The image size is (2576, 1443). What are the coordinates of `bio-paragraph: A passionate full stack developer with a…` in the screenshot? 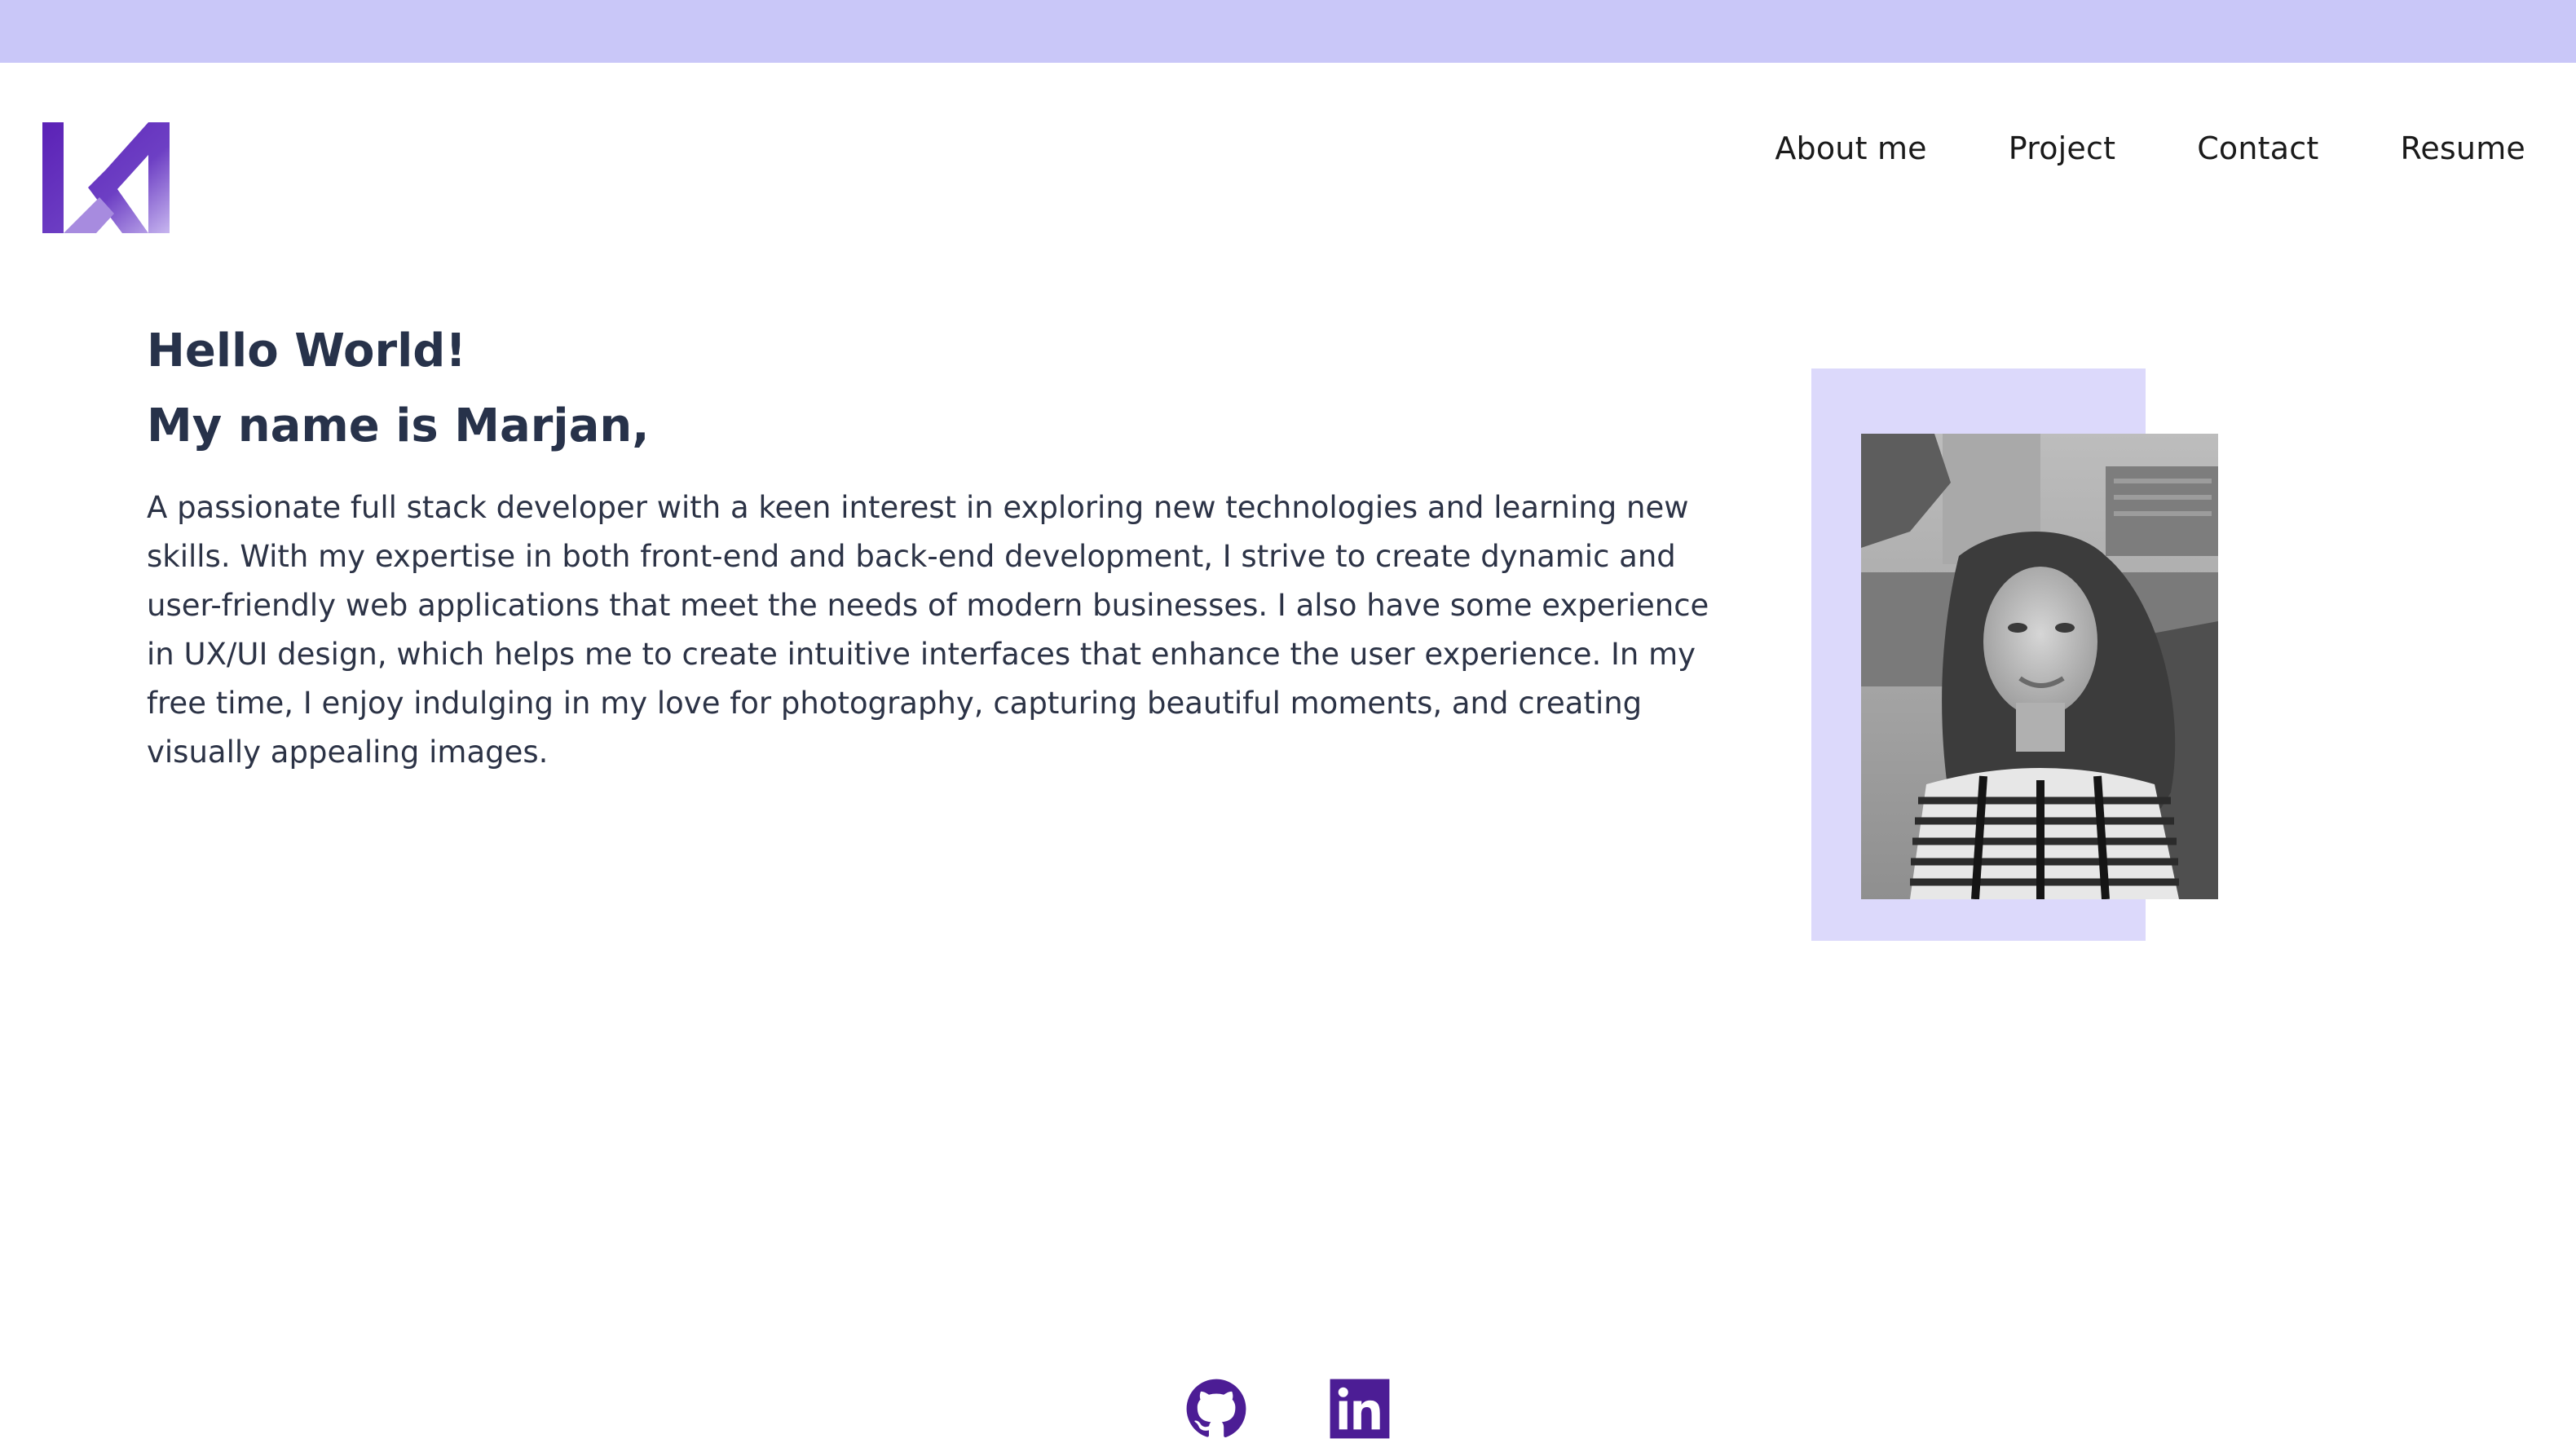 It's located at (928, 630).